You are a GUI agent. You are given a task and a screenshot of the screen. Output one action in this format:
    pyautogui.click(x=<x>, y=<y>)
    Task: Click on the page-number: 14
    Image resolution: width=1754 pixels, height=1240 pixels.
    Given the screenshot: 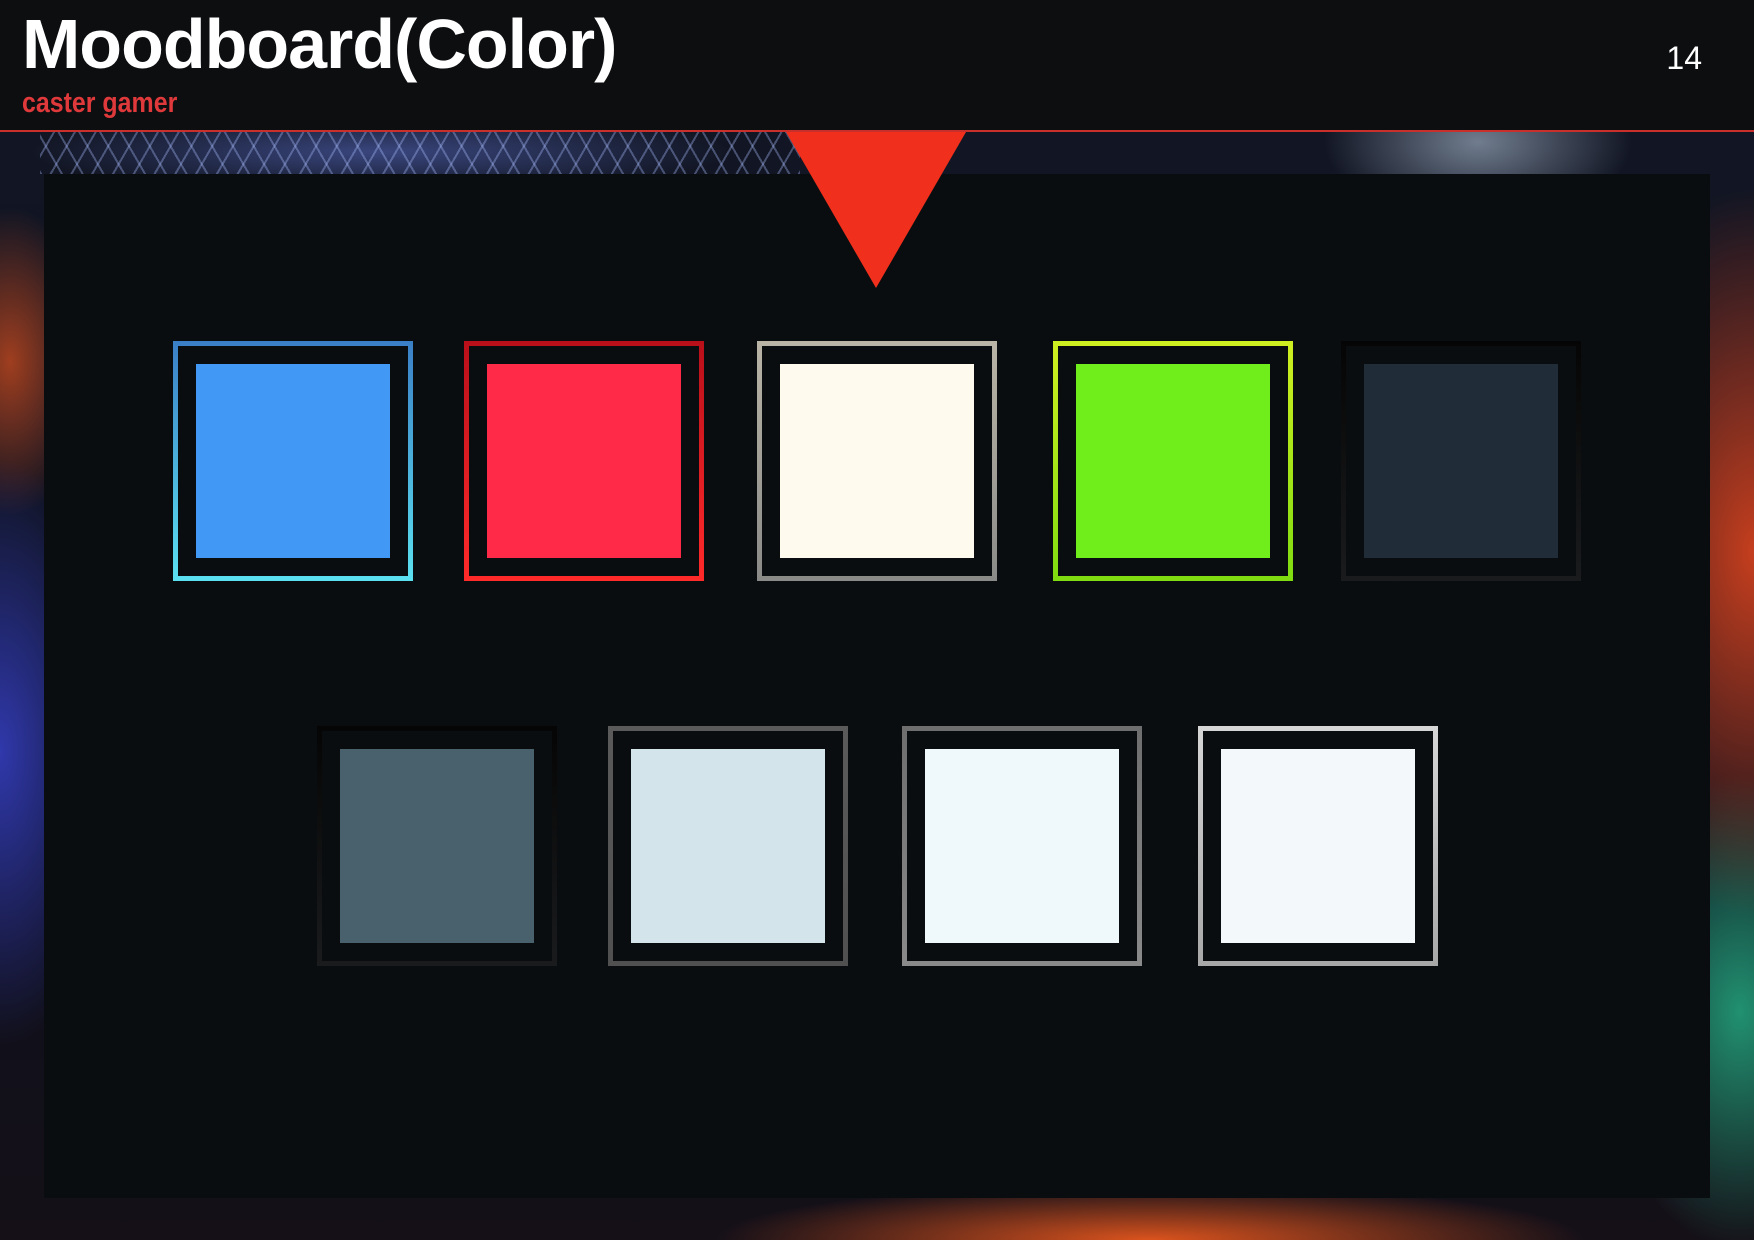 What is the action you would take?
    pyautogui.click(x=1684, y=58)
    